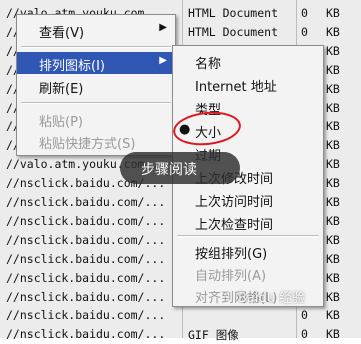  Describe the element at coordinates (234, 225) in the screenshot. I see `submenu-item-label: 上次检查时间` at that location.